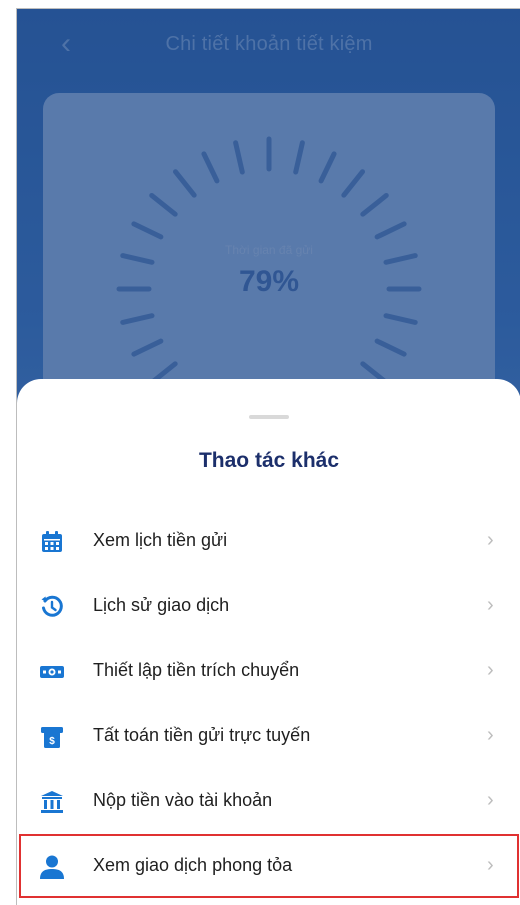 This screenshot has height=905, width=520. I want to click on menu-item-view-frozen-transactions: Xem giao dịch phong tỏa ›, so click(268, 866).